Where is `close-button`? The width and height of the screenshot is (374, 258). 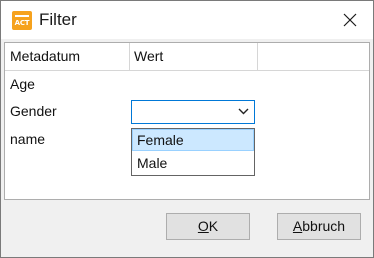 close-button is located at coordinates (350, 20).